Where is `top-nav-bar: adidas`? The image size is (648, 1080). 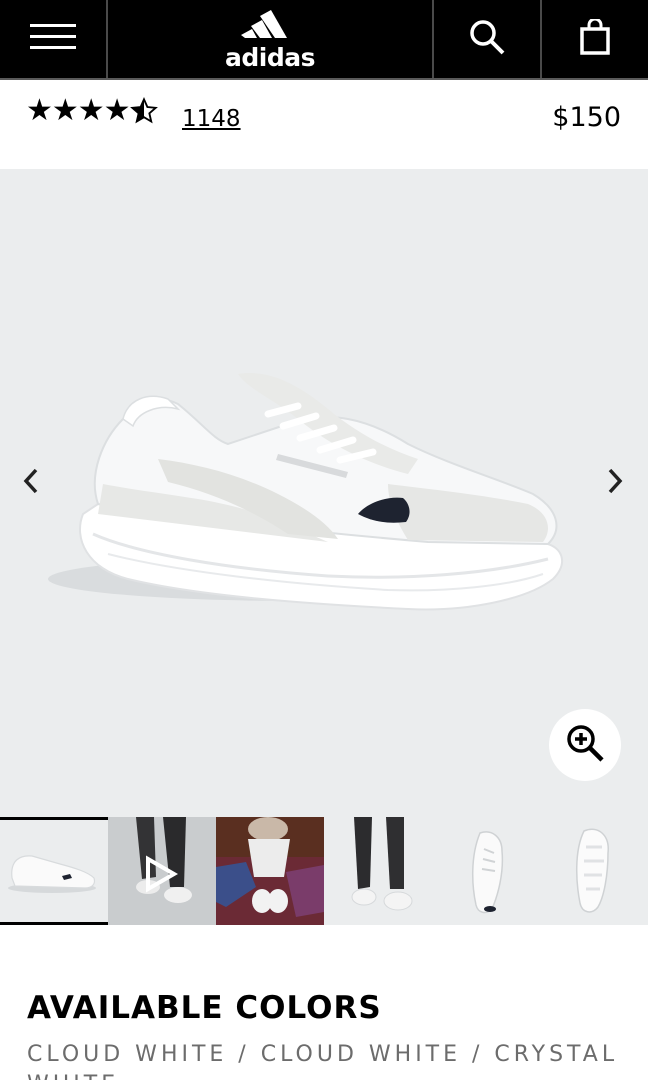 top-nav-bar: adidas is located at coordinates (324, 40).